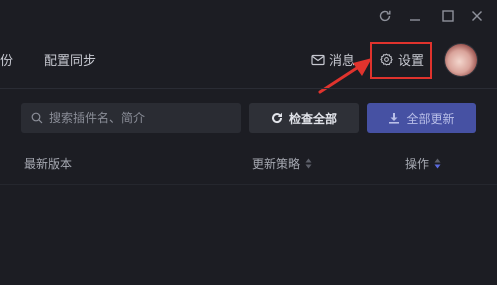  Describe the element at coordinates (70, 59) in the screenshot. I see `tab-config-sync: 配置同步` at that location.